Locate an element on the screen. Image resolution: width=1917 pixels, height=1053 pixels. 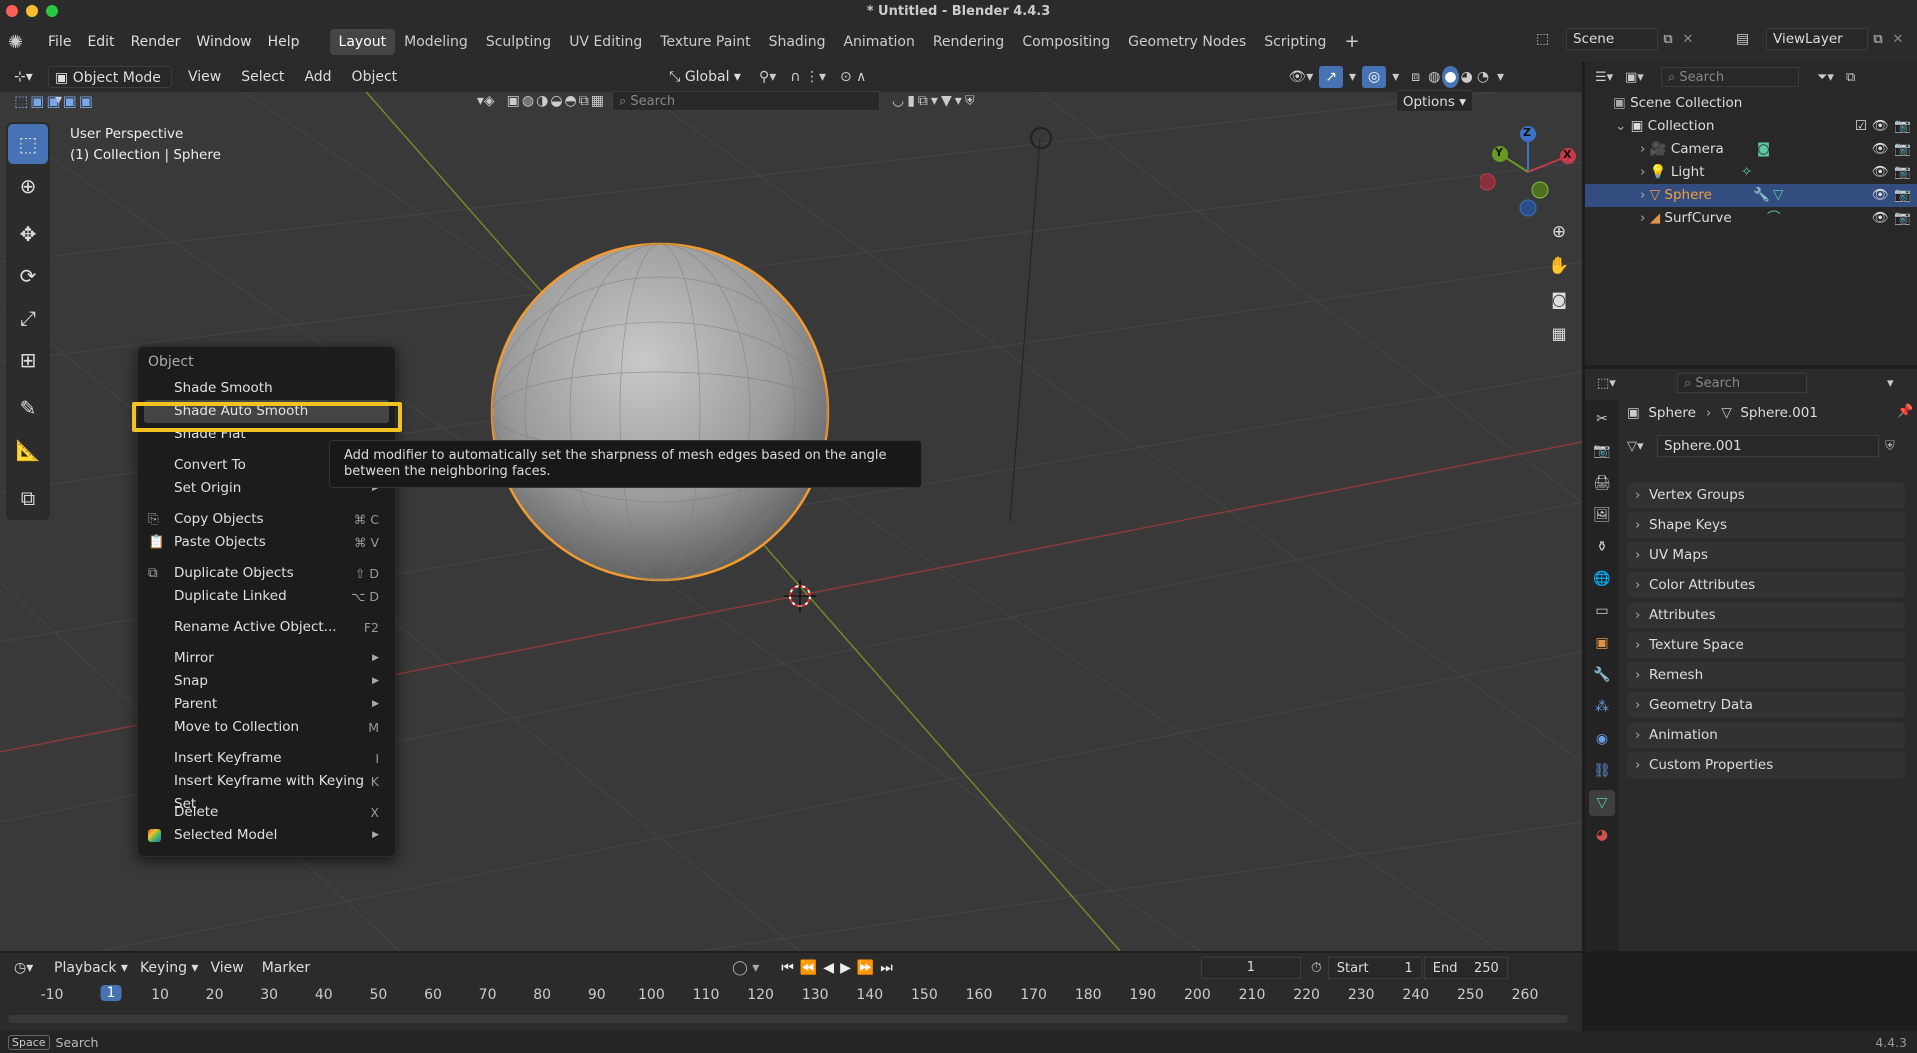
world-tab-icon: 🌐 is located at coordinates (1602, 579).